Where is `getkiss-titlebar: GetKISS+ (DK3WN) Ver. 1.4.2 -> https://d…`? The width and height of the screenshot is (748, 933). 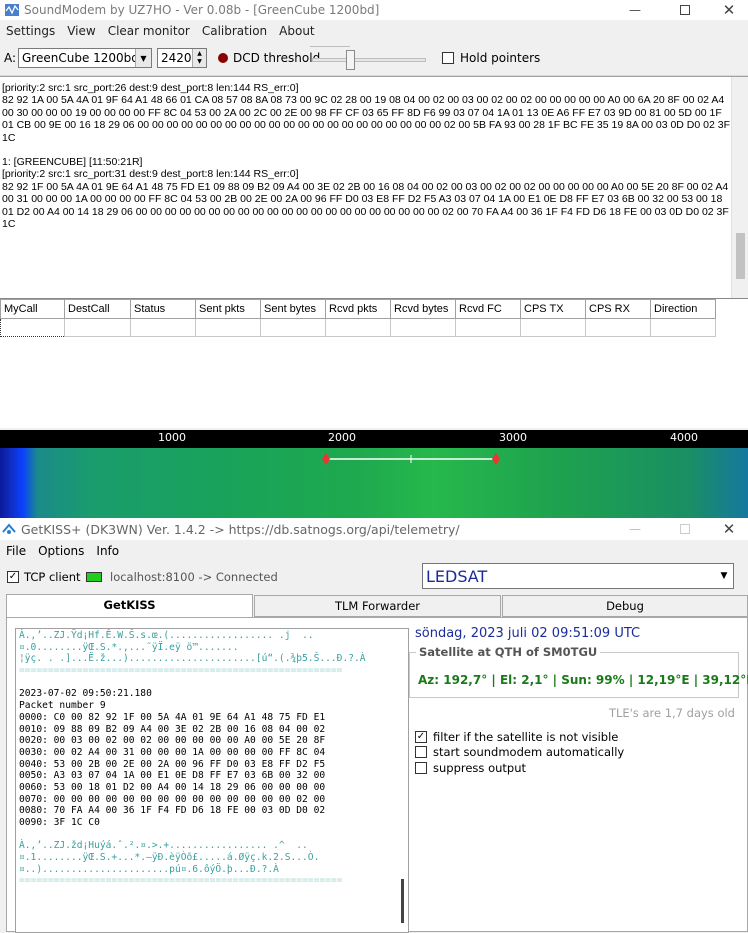
getkiss-titlebar: GetKISS+ (DK3WN) Ver. 1.4.2 -> https://d… is located at coordinates (374, 529).